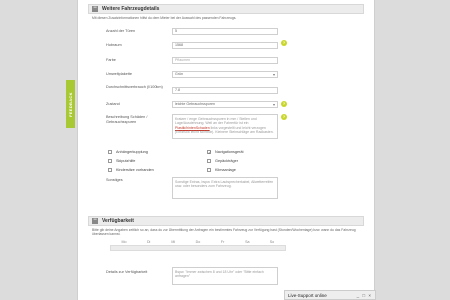  Describe the element at coordinates (226, 9) in the screenshot. I see `section-header-fahrzeugdetails: − Weitere Fahrzeugdetails` at that location.